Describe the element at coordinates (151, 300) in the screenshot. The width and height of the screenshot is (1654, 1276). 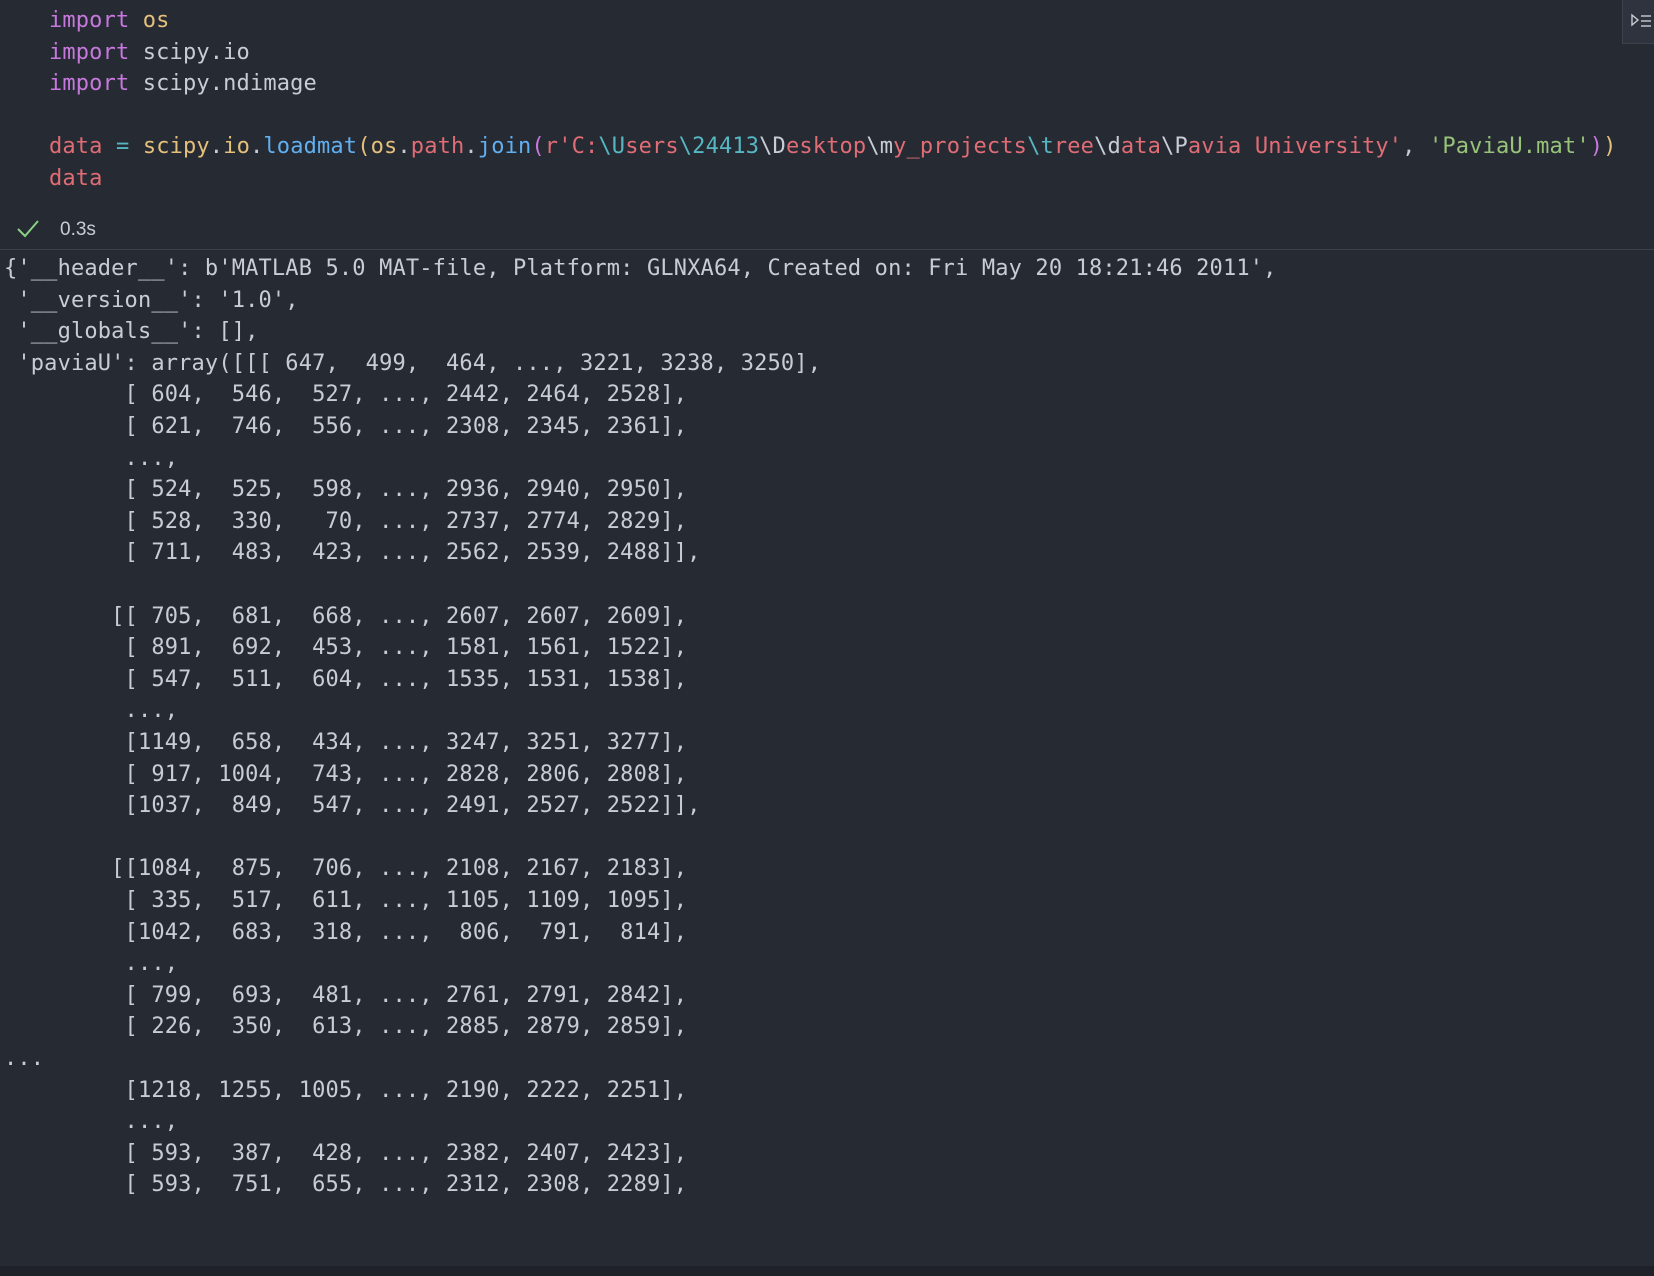
I see `output-line: '__version__': '1.0',` at that location.